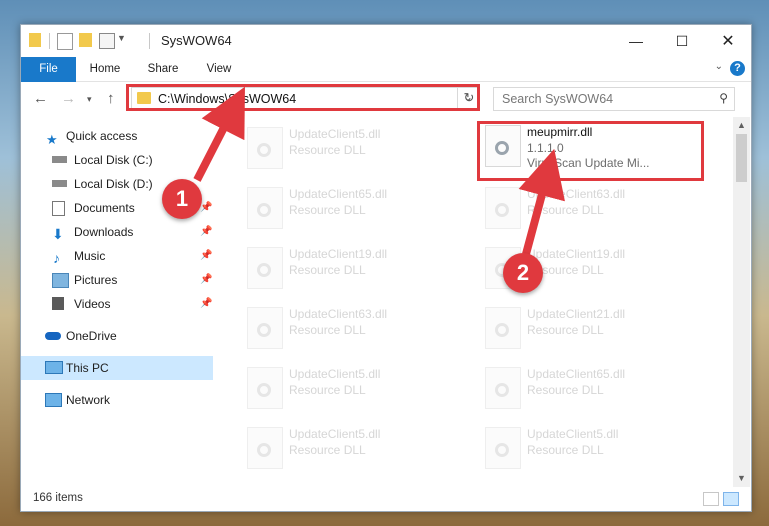 This screenshot has width=769, height=526. I want to click on status-bar: 166 items, so click(386, 499).